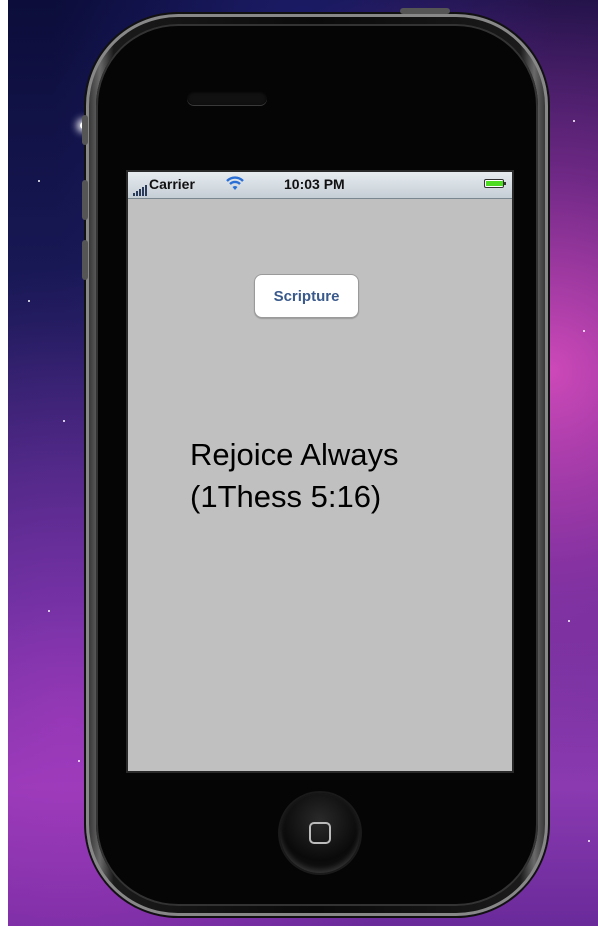  Describe the element at coordinates (306, 296) in the screenshot. I see `scripture-button: Scripture` at that location.